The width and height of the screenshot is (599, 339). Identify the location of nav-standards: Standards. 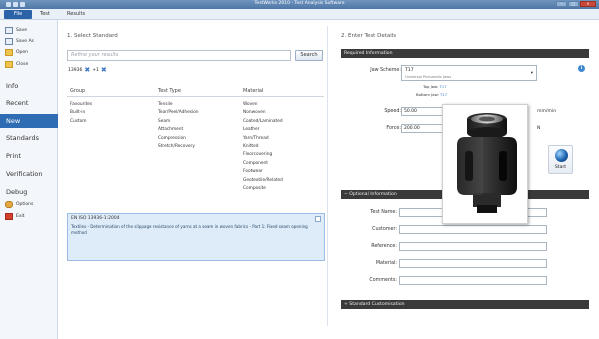
(29, 138).